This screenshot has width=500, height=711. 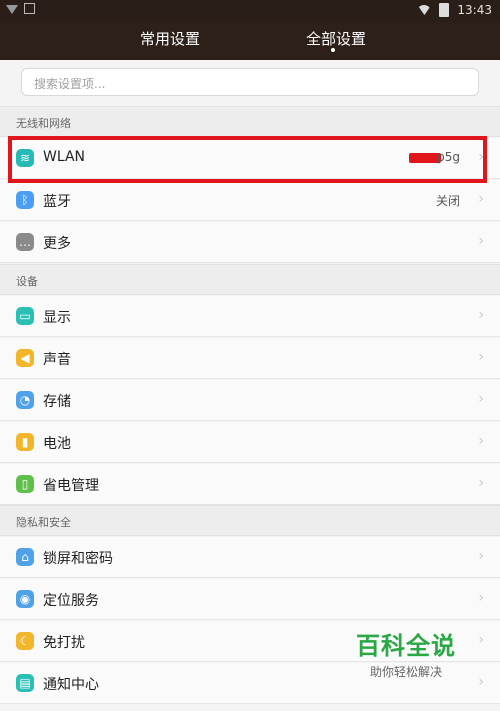 What do you see at coordinates (444, 10) in the screenshot?
I see `battery-status-icon` at bounding box center [444, 10].